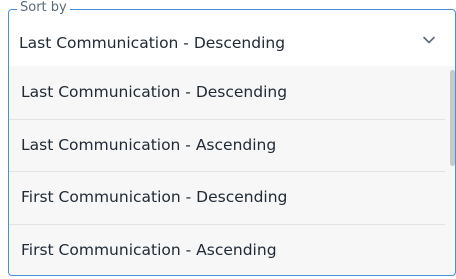 This screenshot has height=279, width=456. Describe the element at coordinates (429, 40) in the screenshot. I see `chevron-down-icon` at that location.